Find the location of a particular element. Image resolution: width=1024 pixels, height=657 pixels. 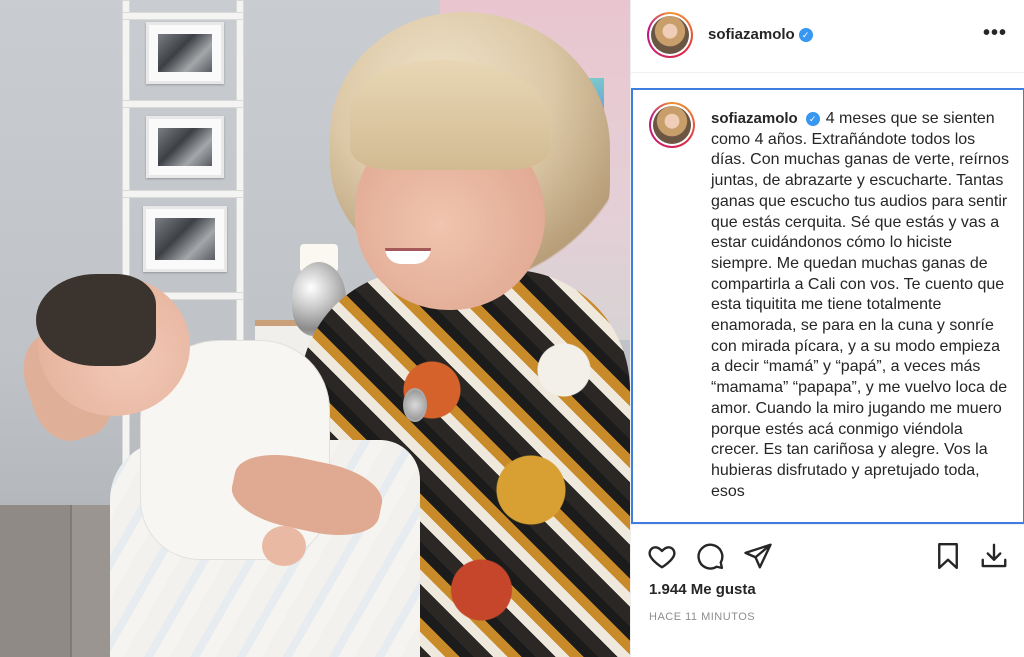

more-options-icon: ••• is located at coordinates (995, 33).